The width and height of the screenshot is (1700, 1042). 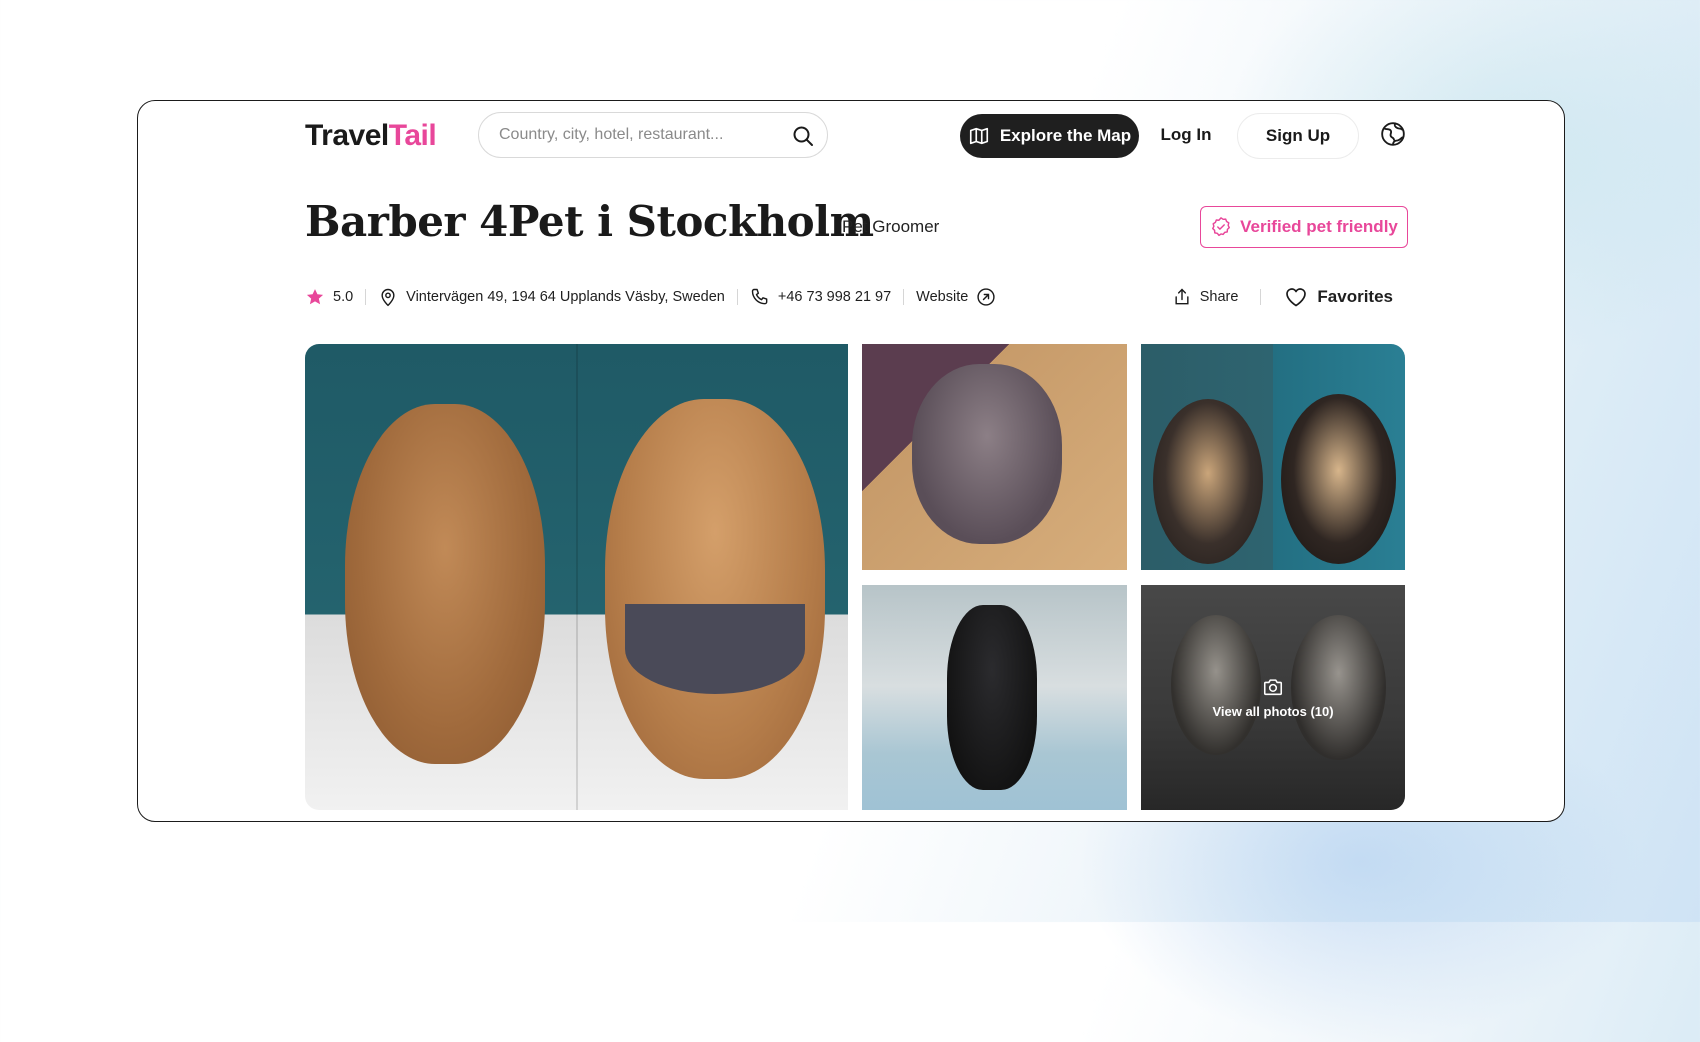 What do you see at coordinates (759, 296) in the screenshot?
I see `phone-icon` at bounding box center [759, 296].